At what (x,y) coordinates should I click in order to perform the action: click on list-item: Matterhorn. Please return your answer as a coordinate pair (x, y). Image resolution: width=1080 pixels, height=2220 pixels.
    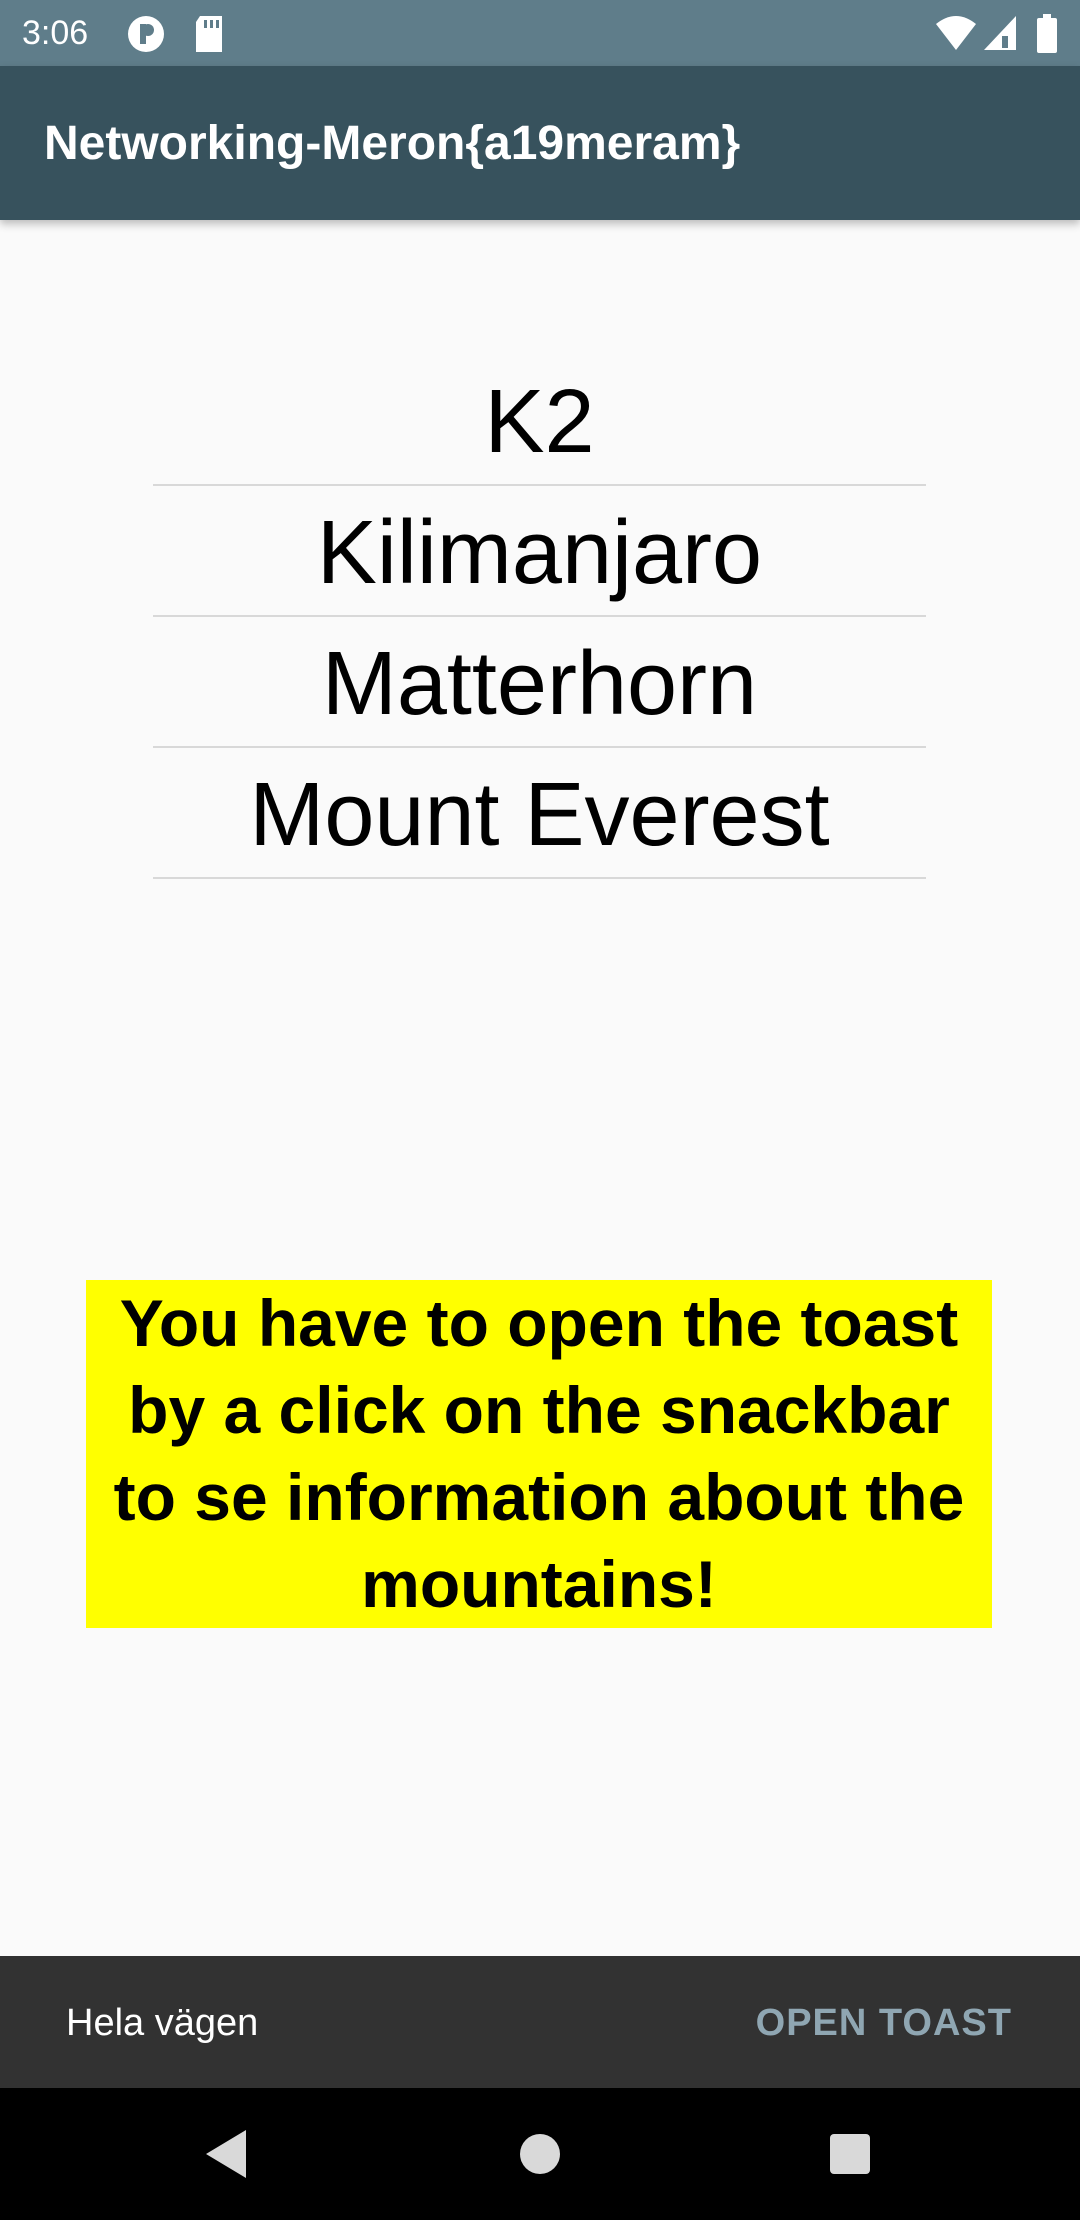
    Looking at the image, I should click on (539, 682).